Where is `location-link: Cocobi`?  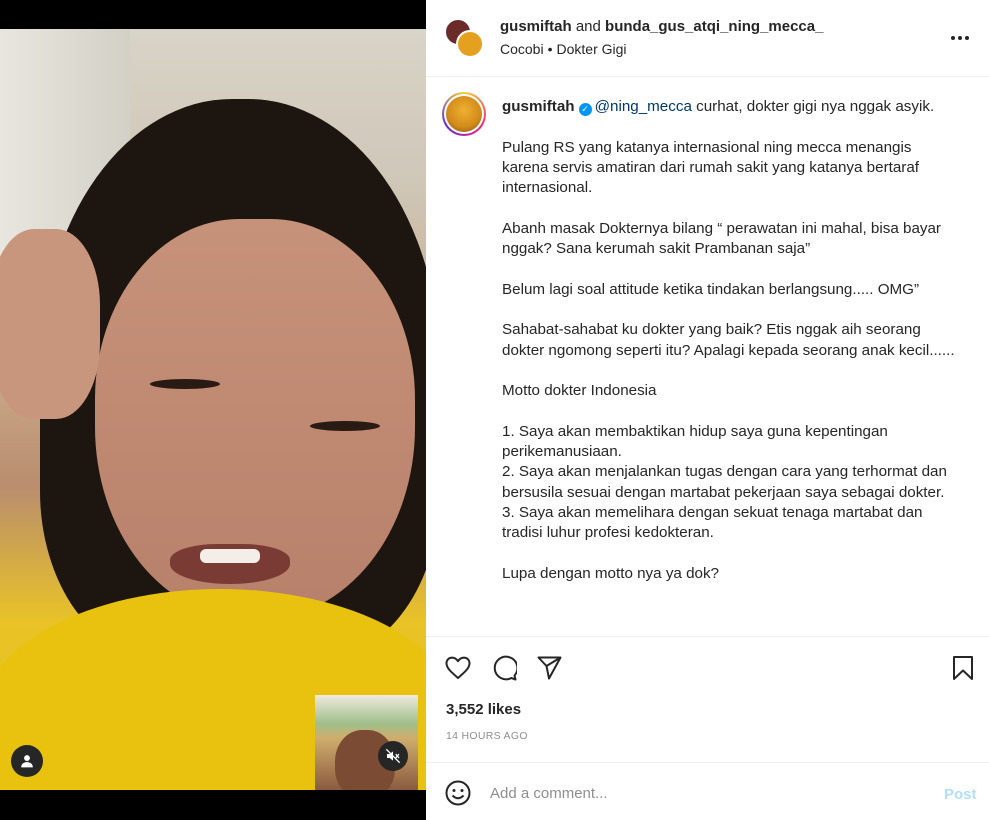 location-link: Cocobi is located at coordinates (522, 49).